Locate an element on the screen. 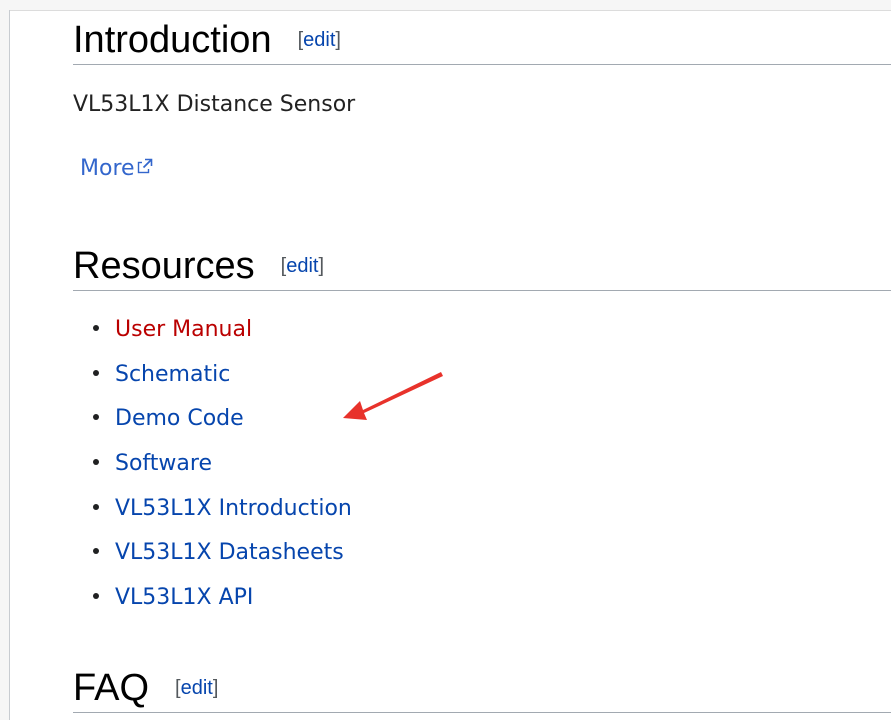  introduction-edit-link: [edit] is located at coordinates (319, 40).